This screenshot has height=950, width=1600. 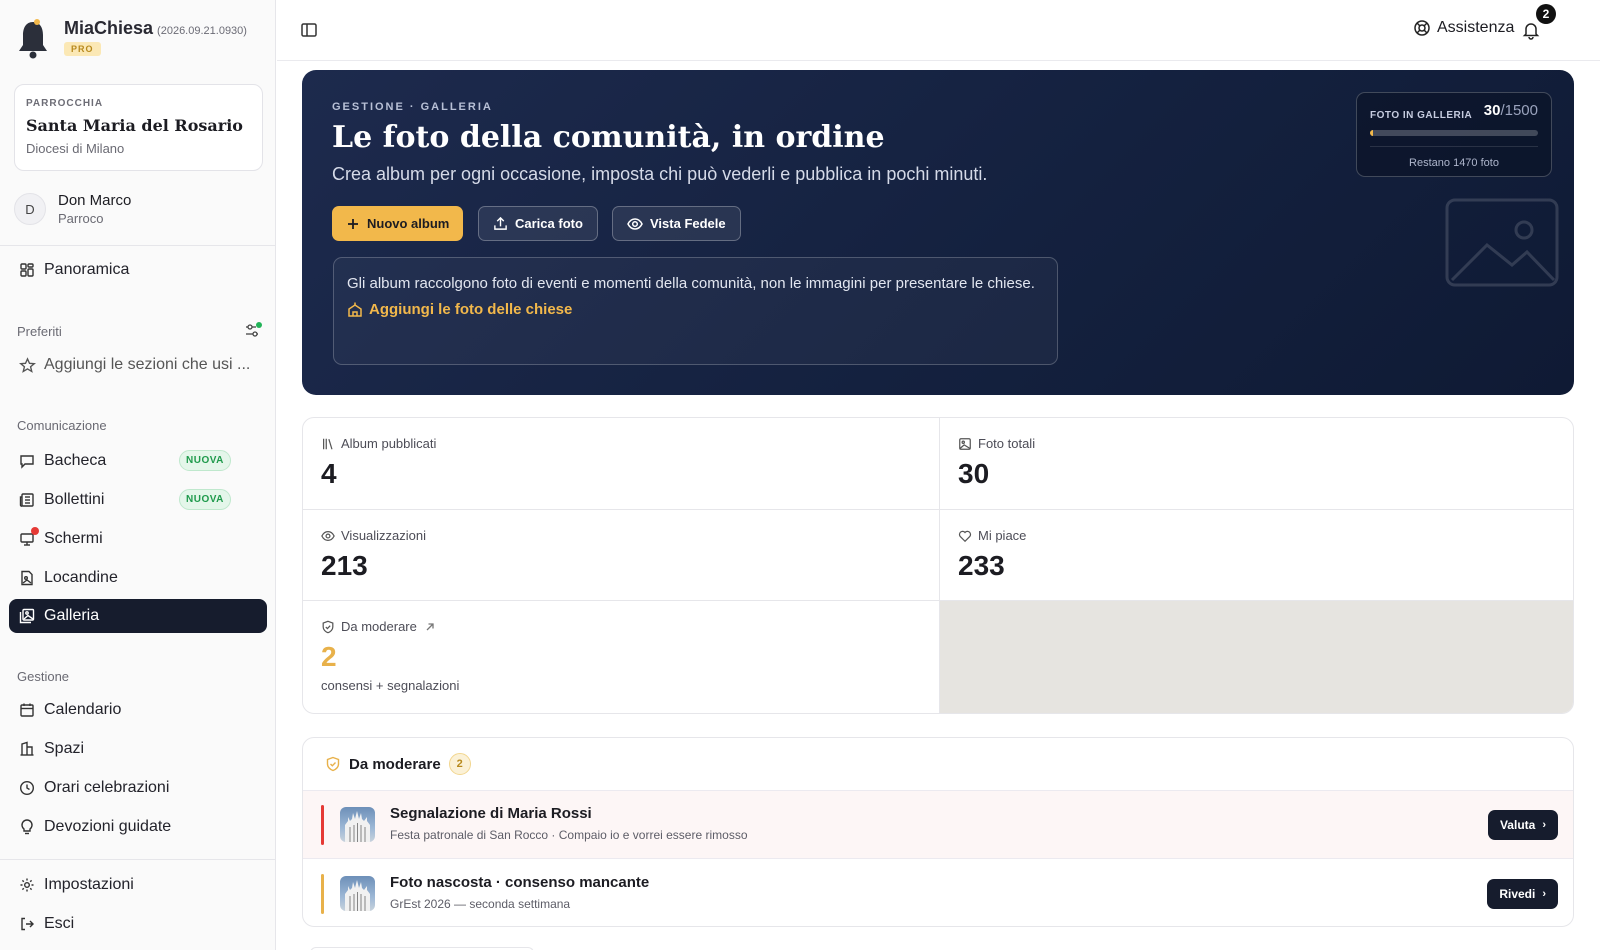 I want to click on nav-schermi: Schermi, so click(x=138, y=539).